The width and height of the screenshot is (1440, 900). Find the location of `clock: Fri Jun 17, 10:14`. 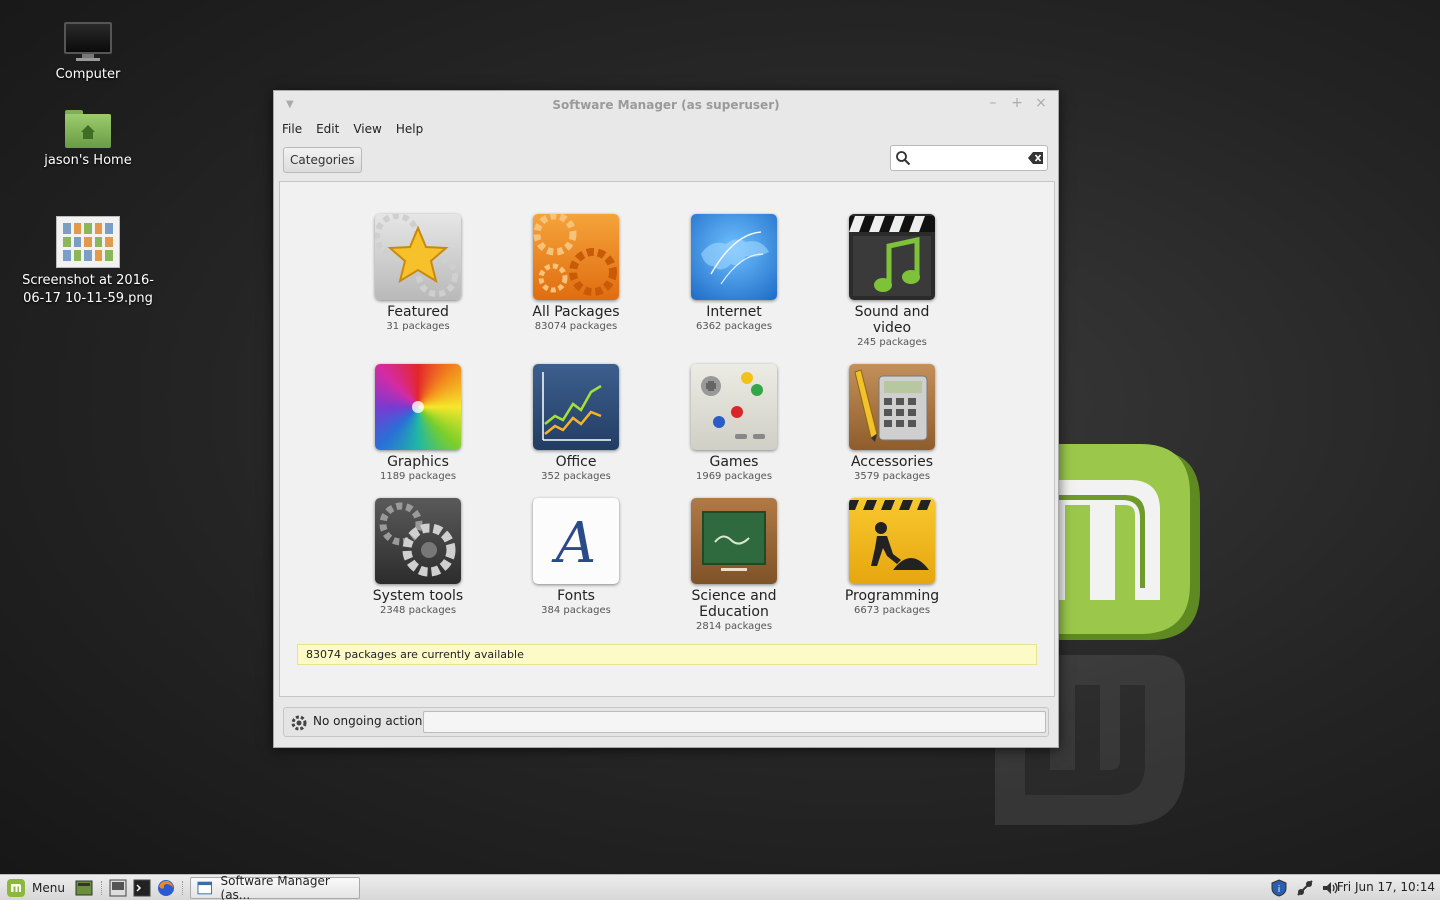

clock: Fri Jun 17, 10:14 is located at coordinates (1386, 887).